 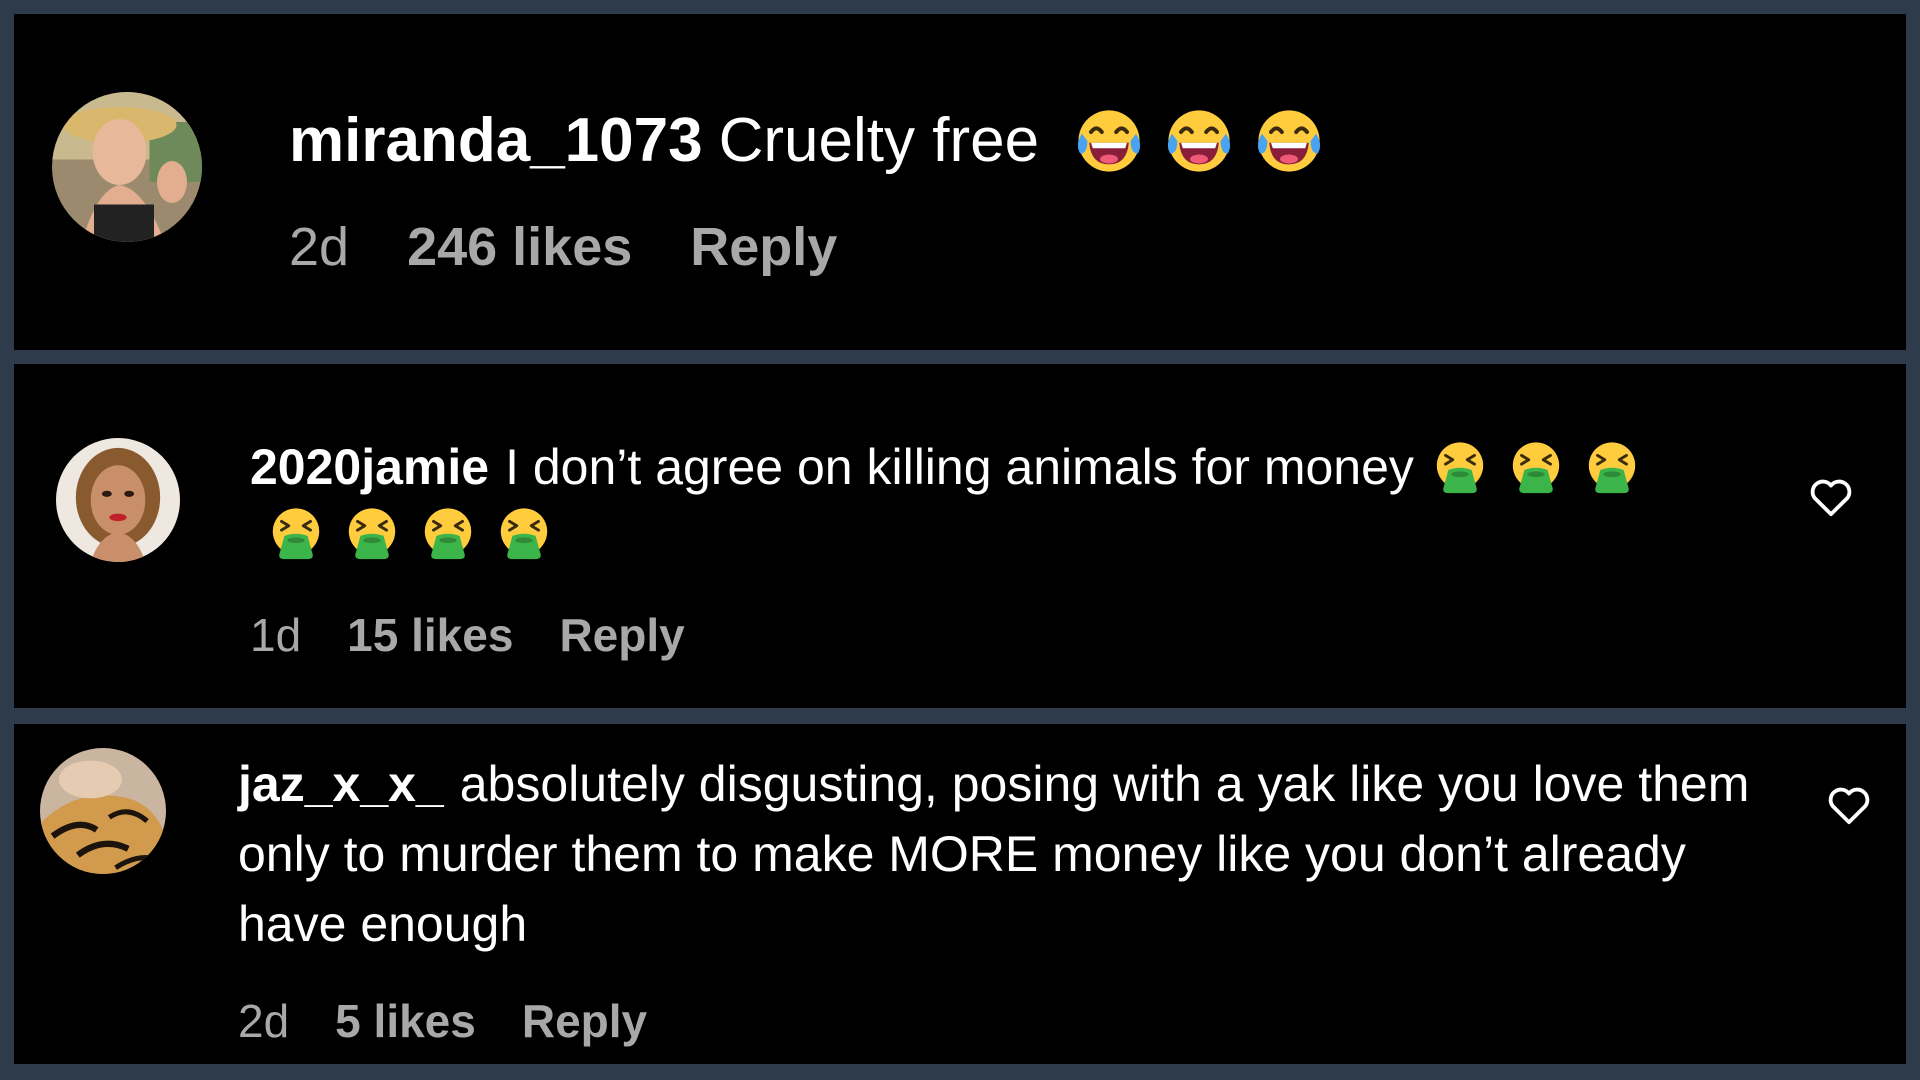 What do you see at coordinates (369, 467) in the screenshot?
I see `comment-username: 2020jamie` at bounding box center [369, 467].